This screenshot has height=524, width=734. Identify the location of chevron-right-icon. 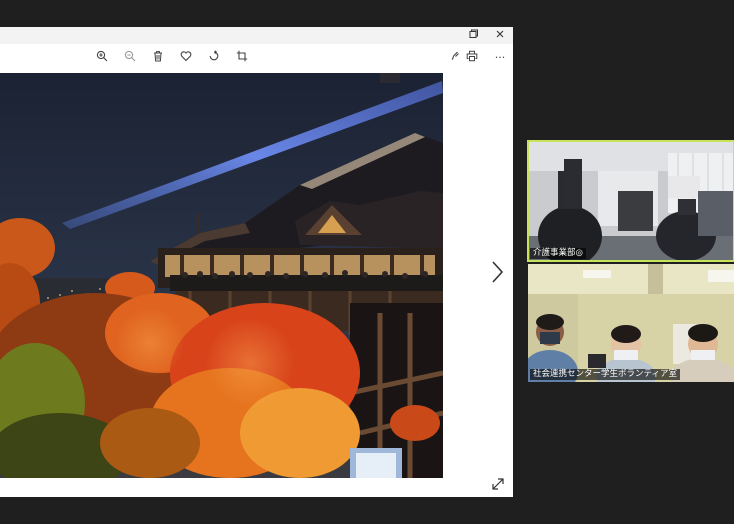
(498, 272).